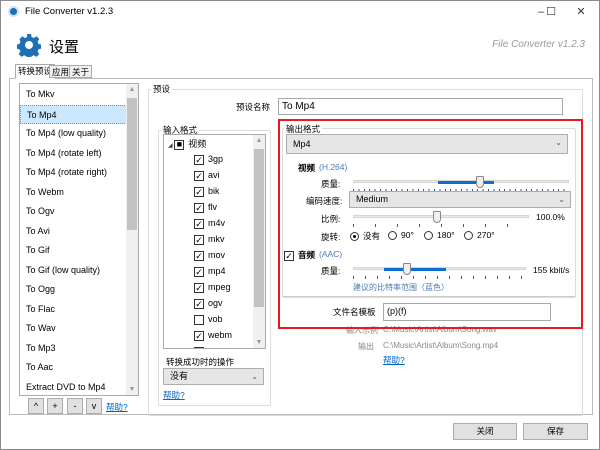 This screenshot has height=450, width=600. What do you see at coordinates (73, 114) in the screenshot?
I see `preset-item: To Mp4` at bounding box center [73, 114].